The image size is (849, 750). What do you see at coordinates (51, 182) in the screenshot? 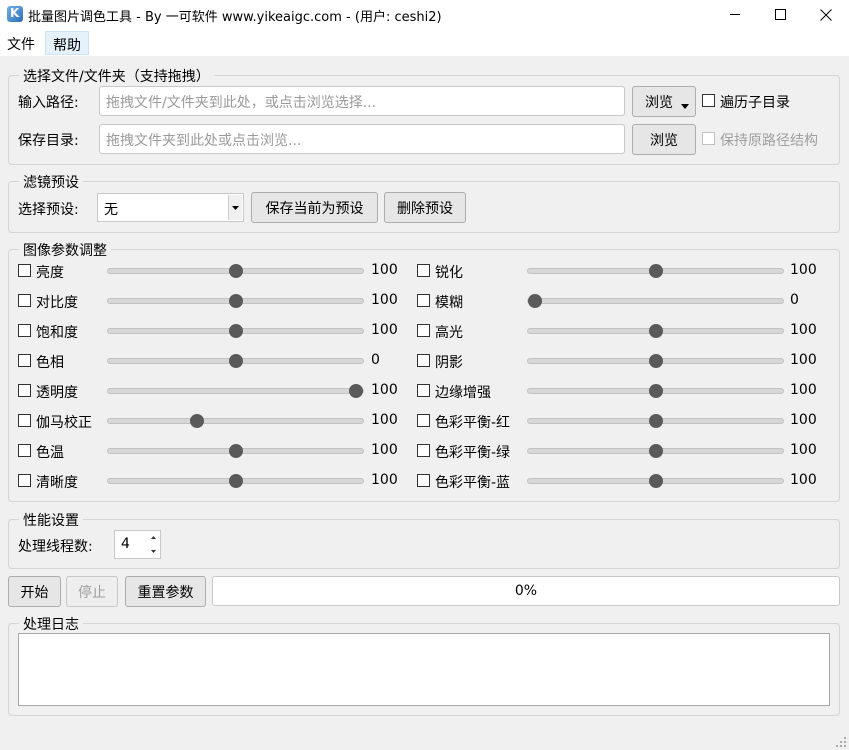
I see `preset-group-title: 滤镜预设` at bounding box center [51, 182].